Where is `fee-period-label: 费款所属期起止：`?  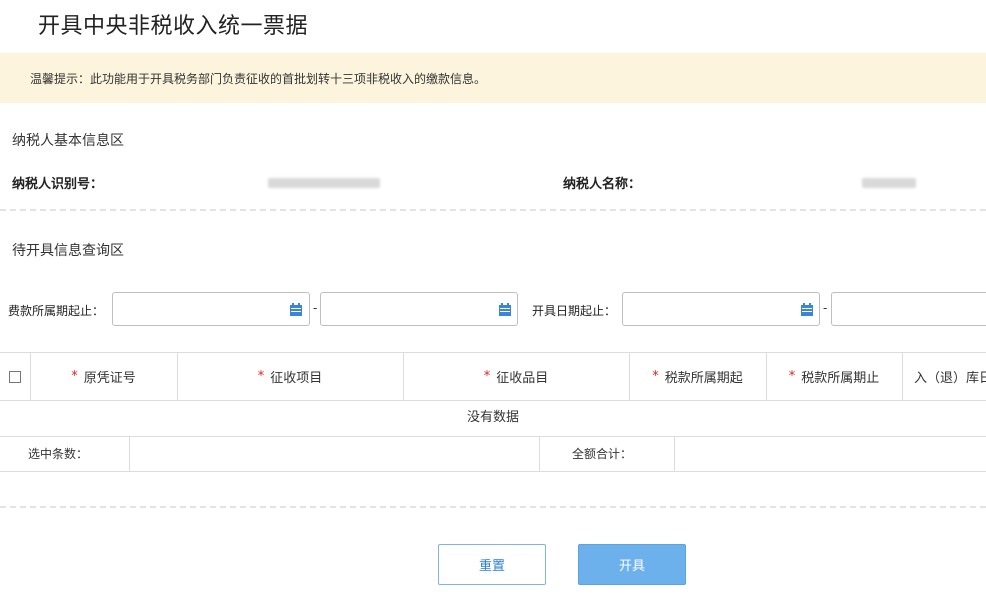
fee-period-label: 费款所属期起止： is located at coordinates (56, 311).